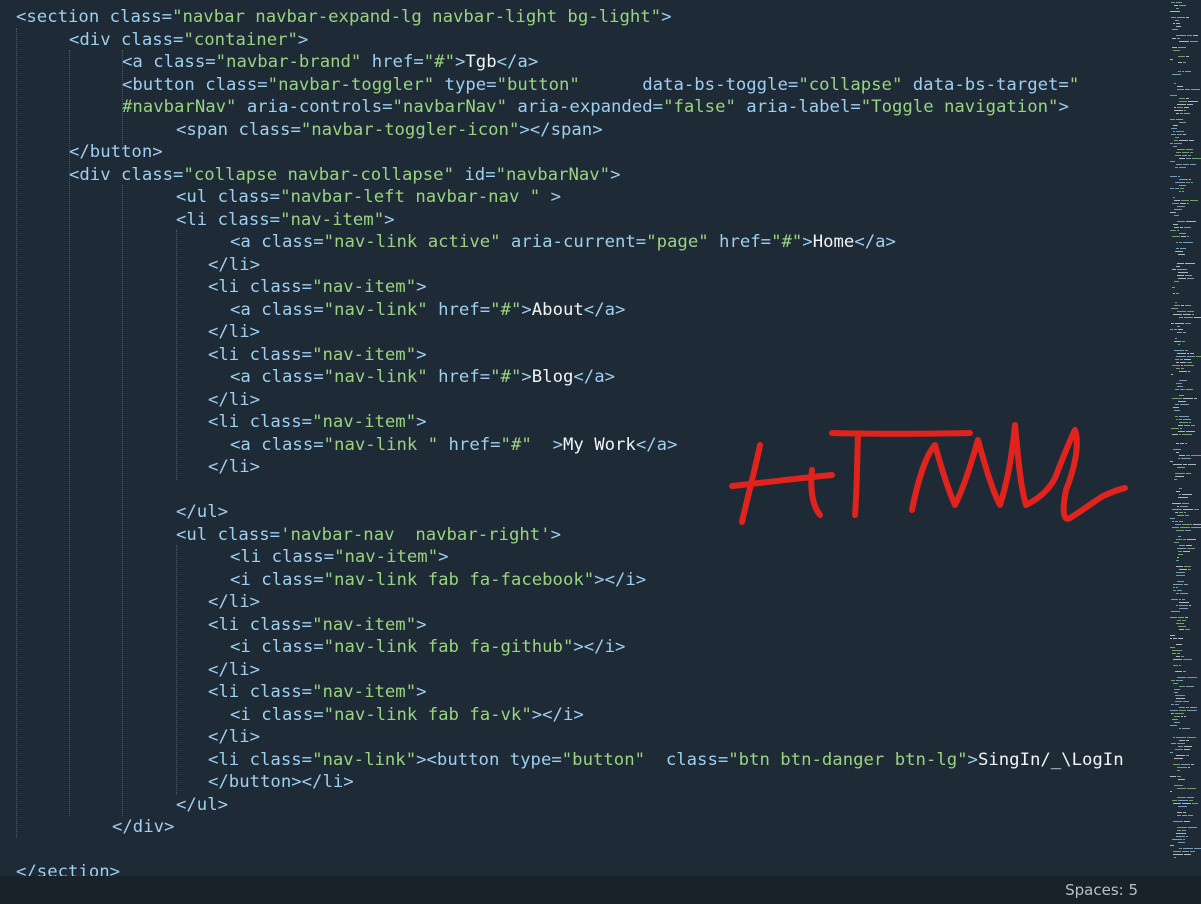 This screenshot has height=904, width=1201. What do you see at coordinates (188, 40) in the screenshot?
I see `code-line: <div class="container">` at bounding box center [188, 40].